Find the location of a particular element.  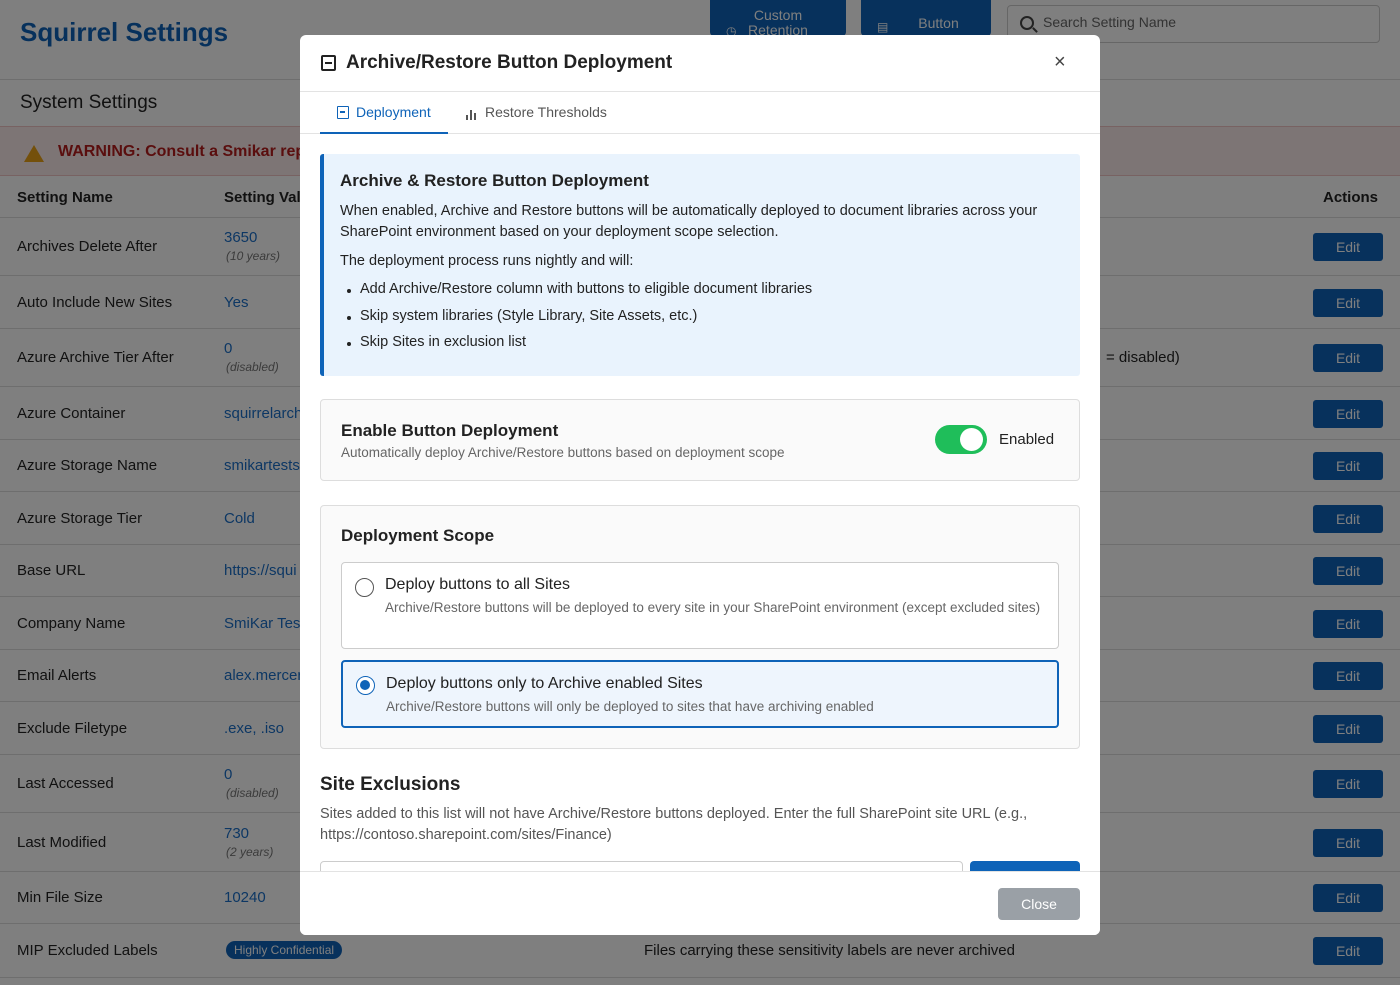

site-url-input is located at coordinates (641, 866).